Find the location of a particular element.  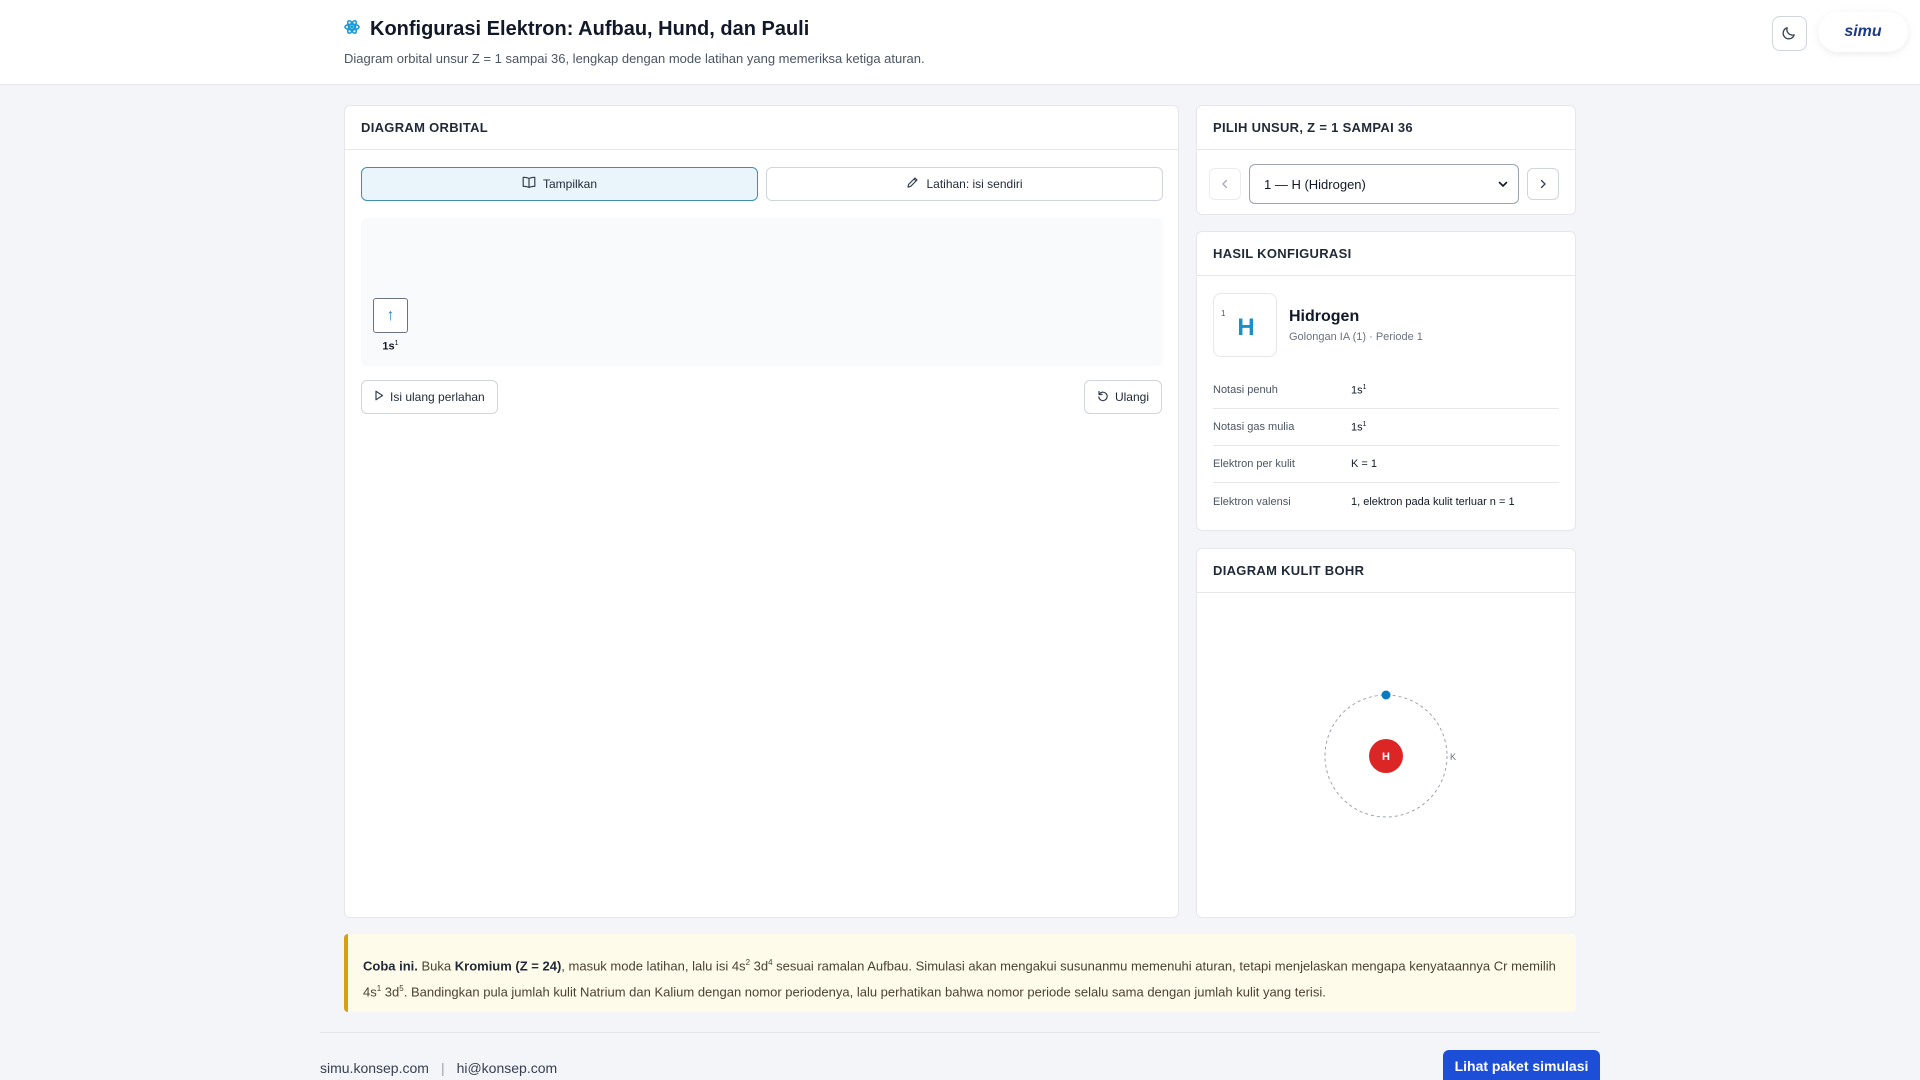

orbital-box: ↑ is located at coordinates (390, 315).